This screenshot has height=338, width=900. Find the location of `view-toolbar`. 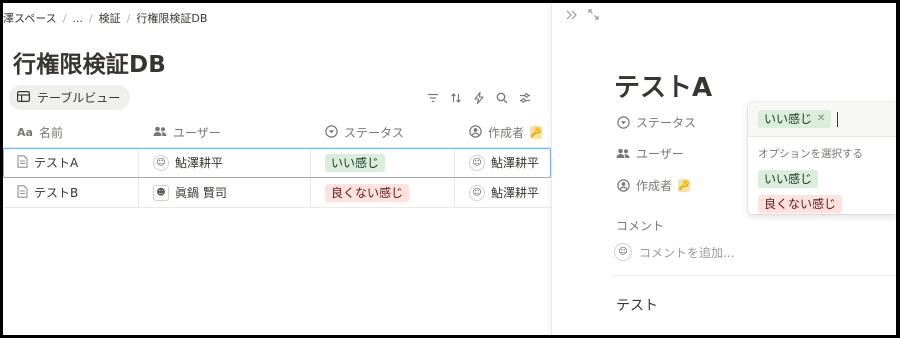

view-toolbar is located at coordinates (479, 98).